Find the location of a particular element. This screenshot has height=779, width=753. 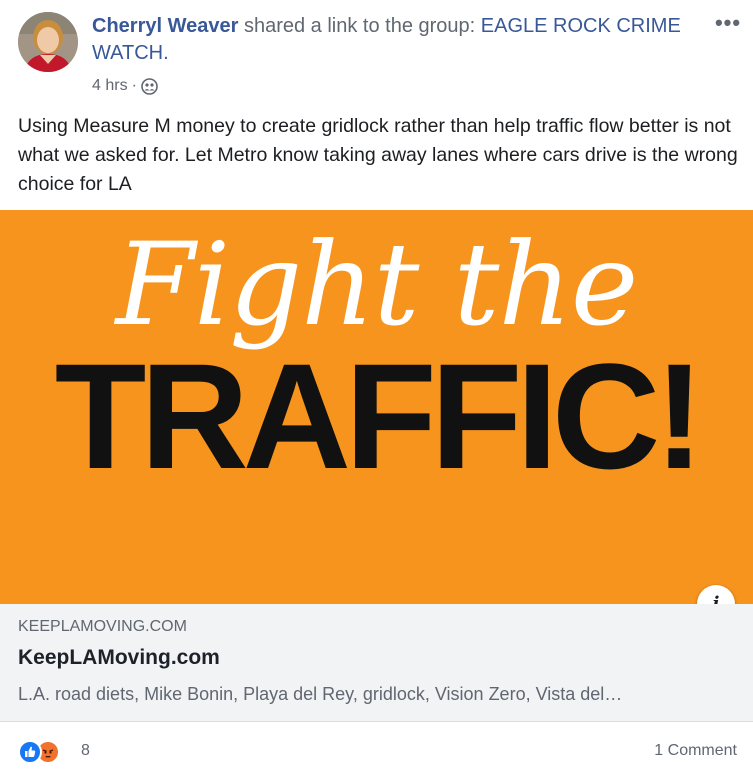

author-name: Cherryl Weaver is located at coordinates (165, 26).